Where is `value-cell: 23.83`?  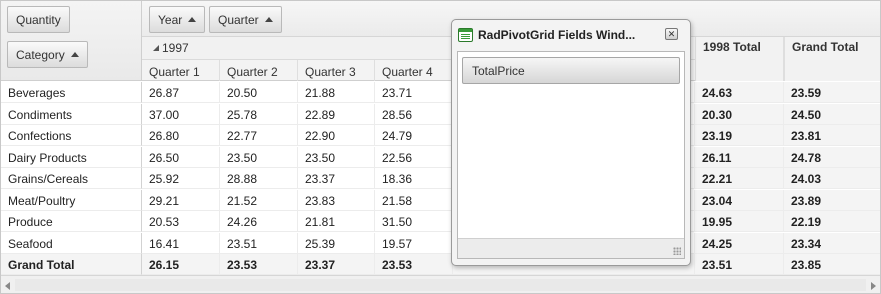 value-cell: 23.83 is located at coordinates (336, 200).